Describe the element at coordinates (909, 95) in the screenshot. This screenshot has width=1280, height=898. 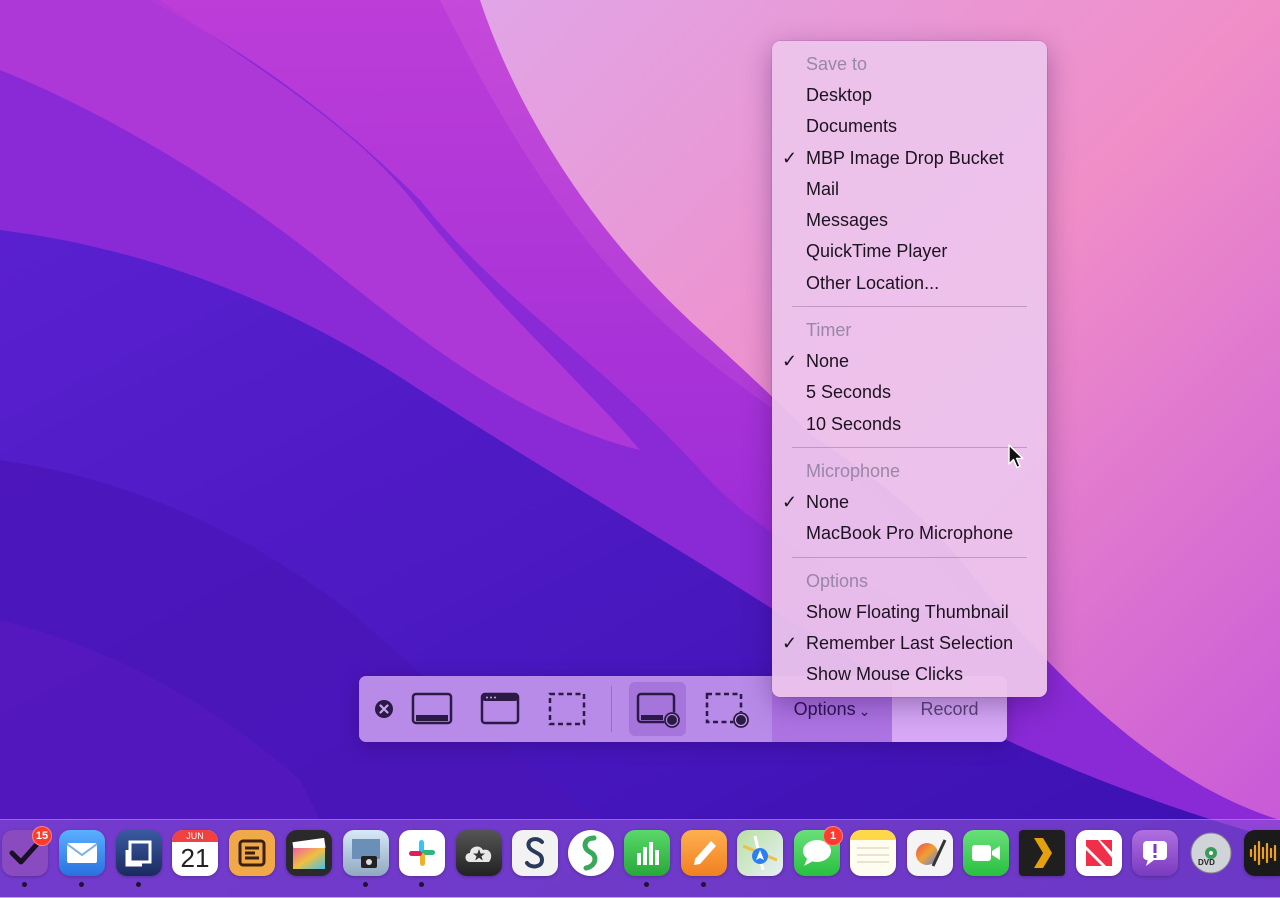
I see `menu-item-desktop: Desktop` at that location.